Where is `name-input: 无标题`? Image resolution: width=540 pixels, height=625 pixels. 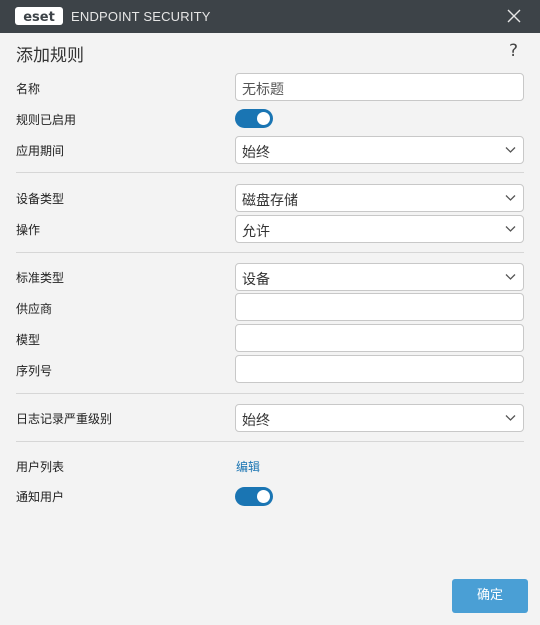
name-input: 无标题 is located at coordinates (379, 87).